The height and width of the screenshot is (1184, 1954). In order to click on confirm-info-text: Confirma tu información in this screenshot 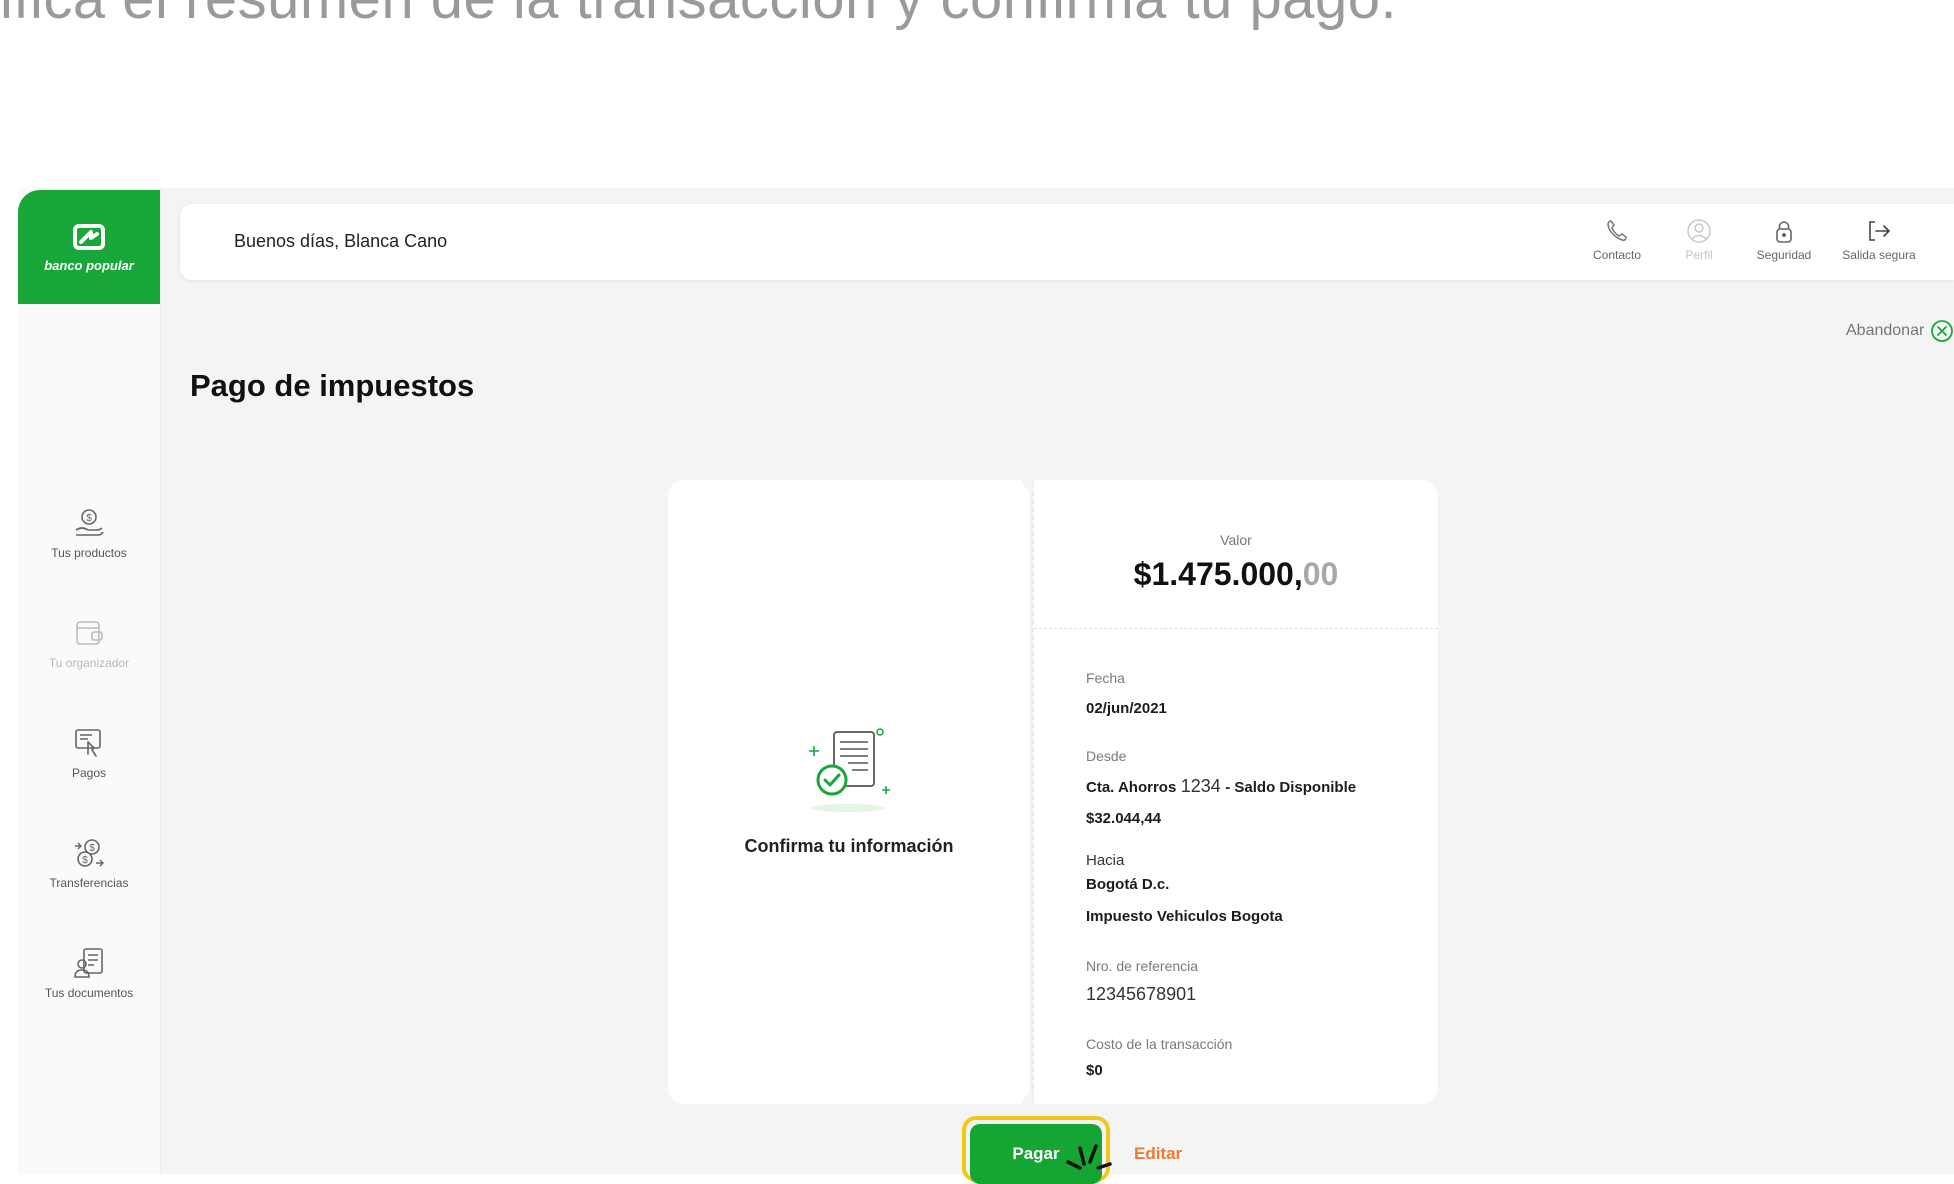, I will do `click(849, 846)`.